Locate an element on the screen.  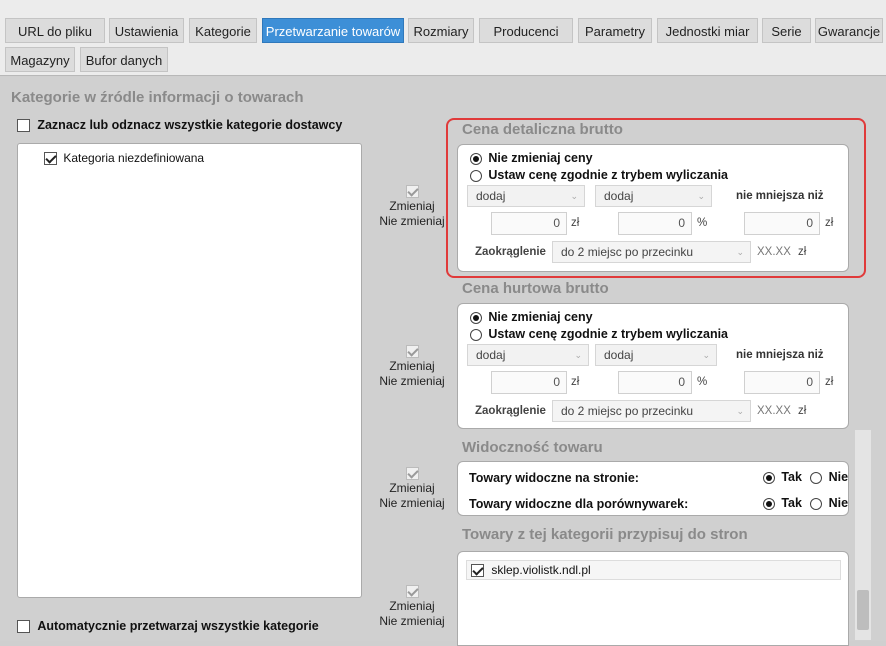
wholesale-calc-label: Ustaw cenę zgodnie z trybem wyliczania is located at coordinates (608, 334).